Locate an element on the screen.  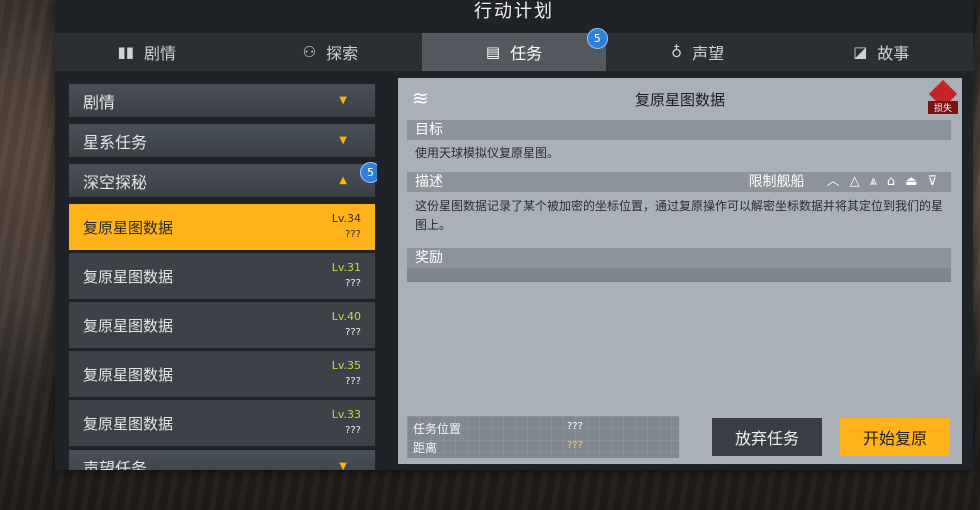
start-restore-button: 开始复原 is located at coordinates (895, 437).